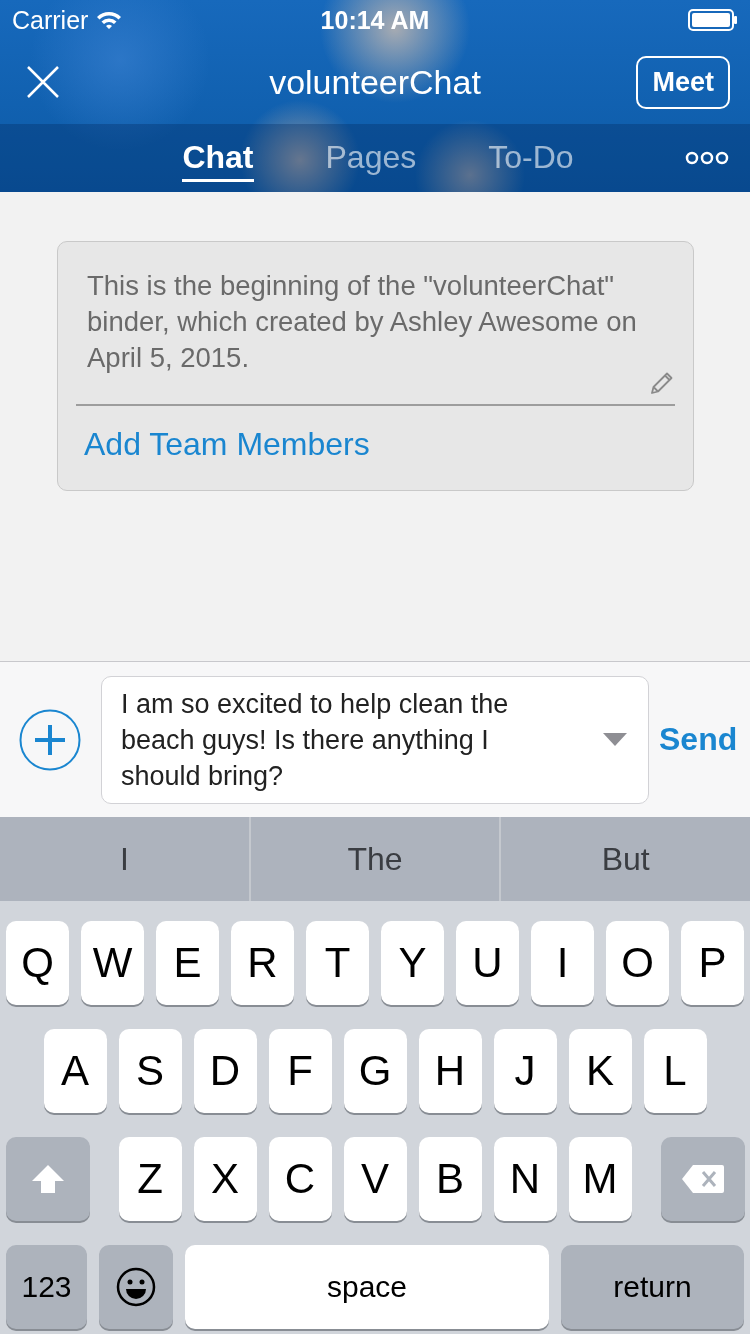  I want to click on battery-icon, so click(713, 20).